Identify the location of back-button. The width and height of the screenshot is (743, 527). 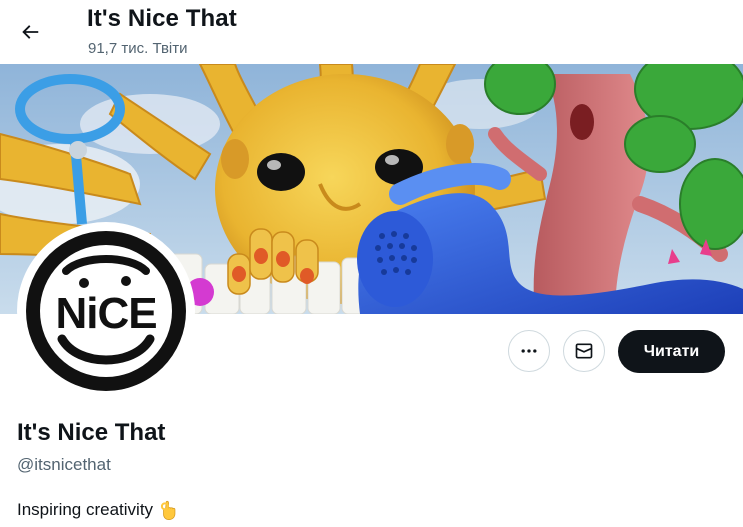
(30, 32).